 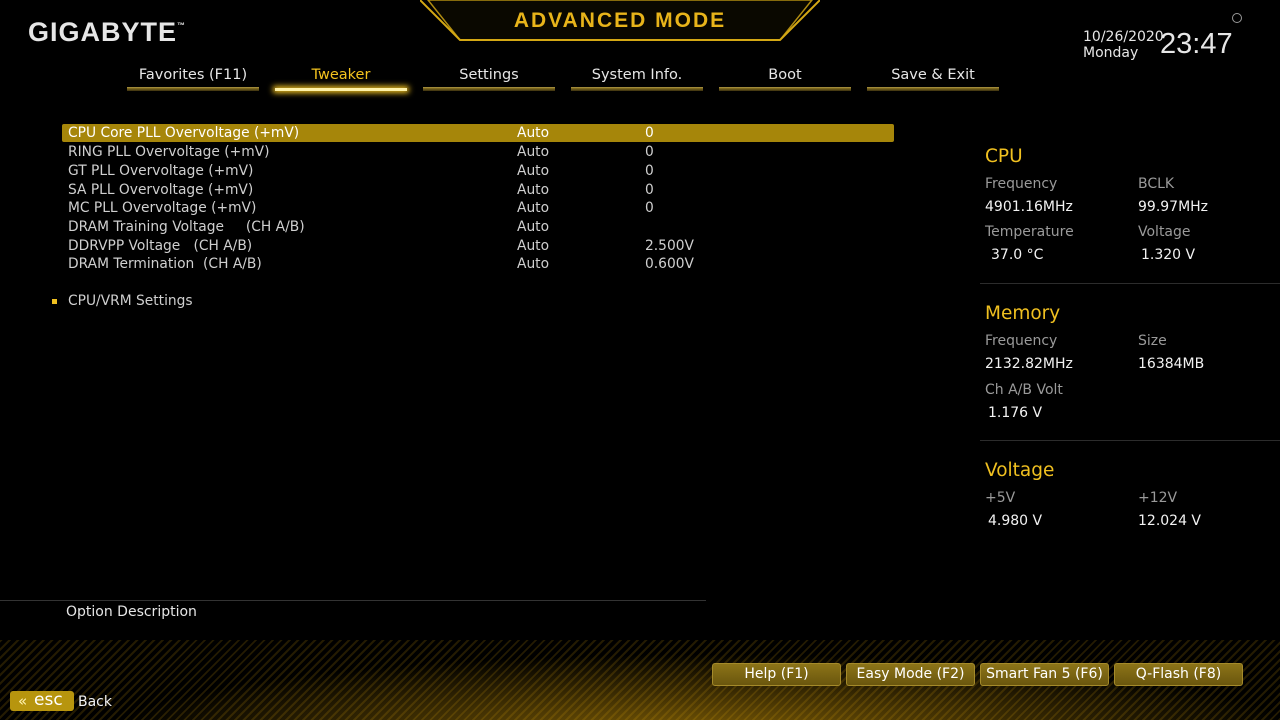 What do you see at coordinates (161, 190) in the screenshot?
I see `setting-label: SA PLL Overvoltage (+mV)` at bounding box center [161, 190].